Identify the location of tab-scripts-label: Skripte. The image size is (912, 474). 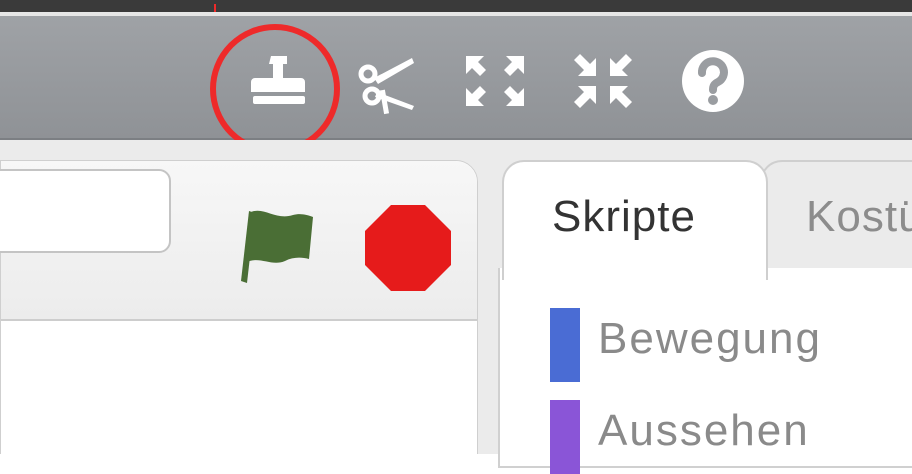
(624, 216).